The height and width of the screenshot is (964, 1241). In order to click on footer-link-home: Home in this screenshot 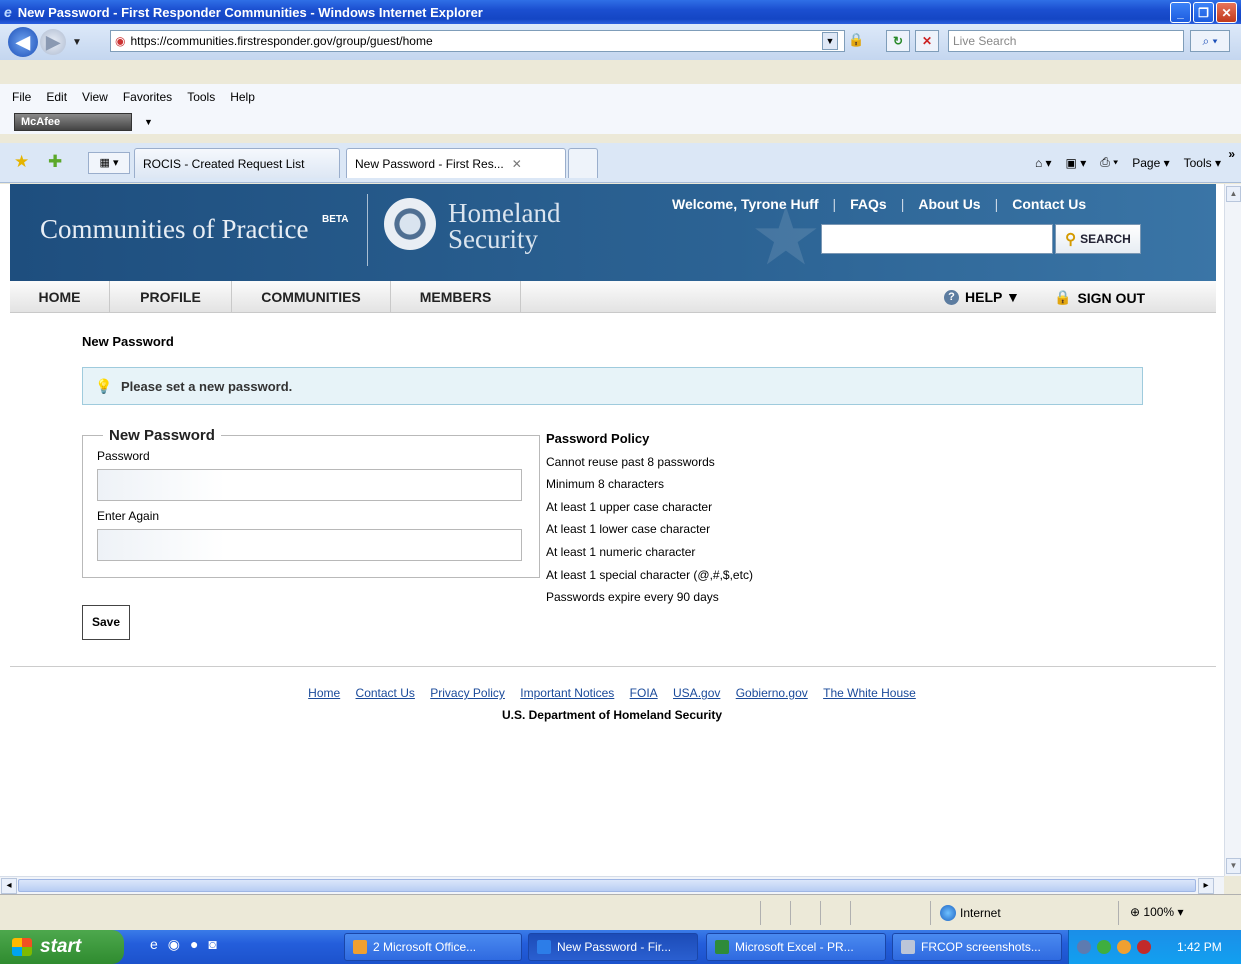, I will do `click(324, 693)`.